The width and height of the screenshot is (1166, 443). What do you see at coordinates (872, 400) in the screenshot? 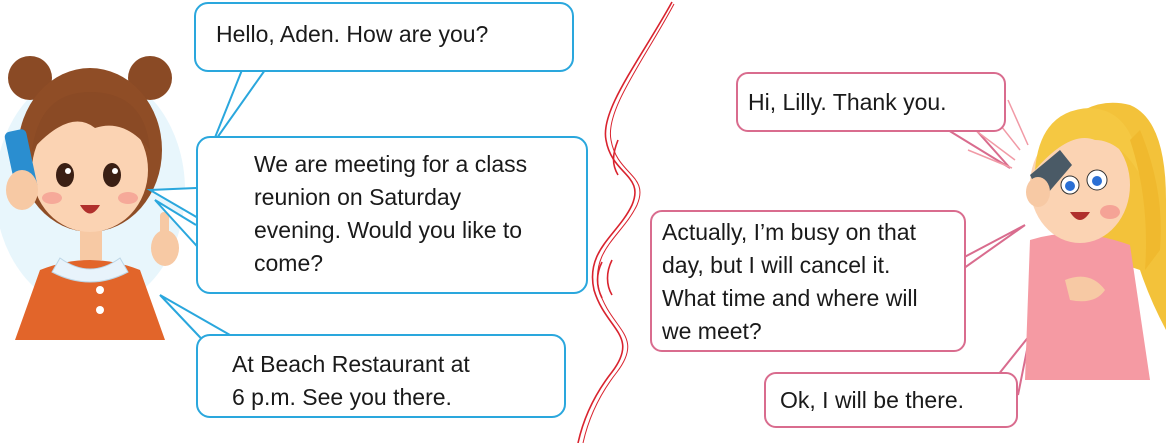
I see `bubble-line: Ok, I will be there.` at bounding box center [872, 400].